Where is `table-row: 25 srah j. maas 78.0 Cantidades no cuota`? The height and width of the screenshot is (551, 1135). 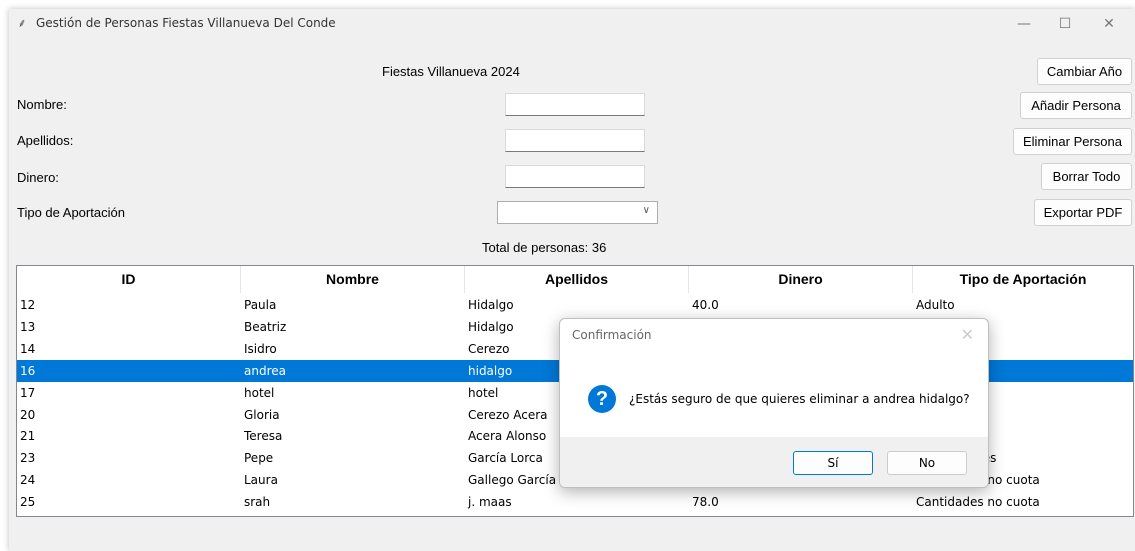
table-row: 25 srah j. maas 78.0 Cantidades no cuota is located at coordinates (575, 502).